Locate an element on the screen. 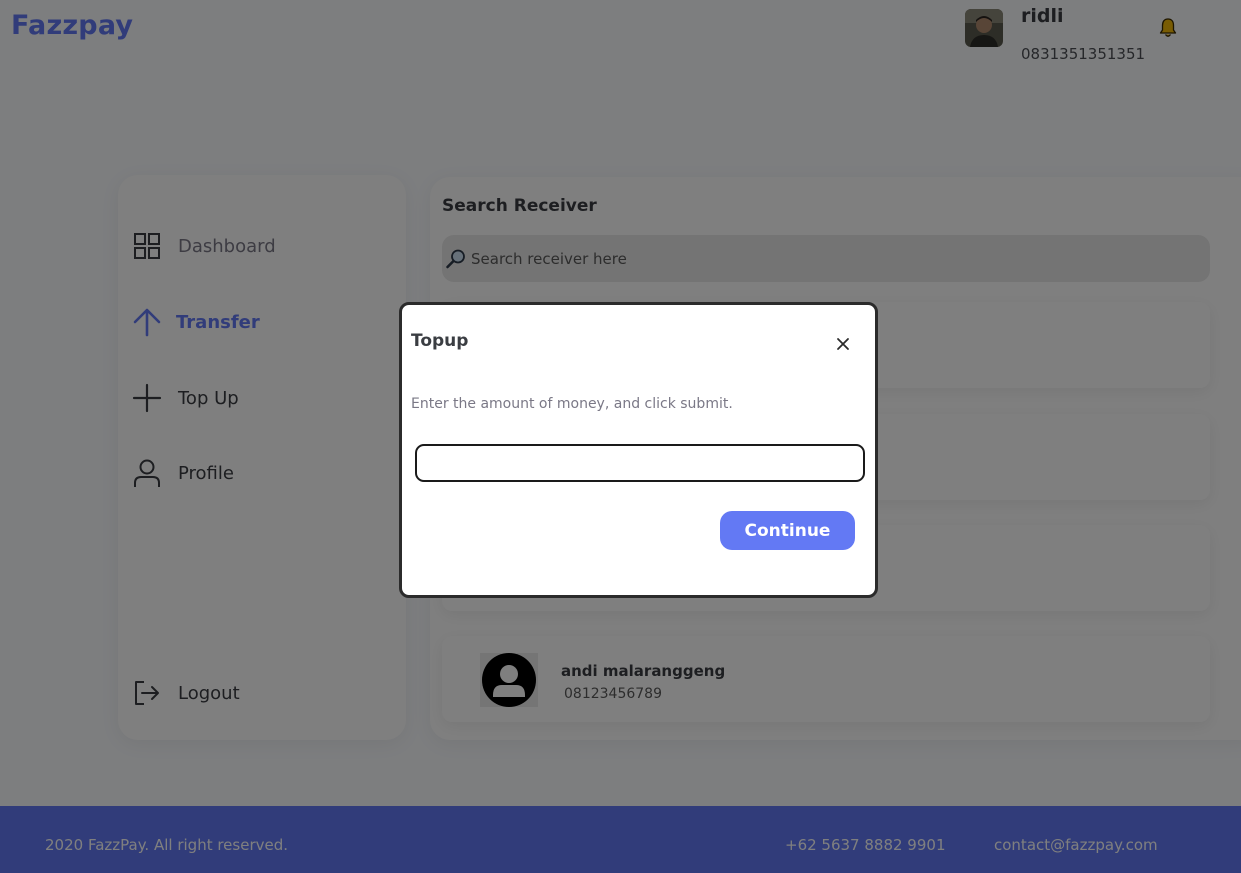 The width and height of the screenshot is (1241, 873). amount-input is located at coordinates (640, 463).